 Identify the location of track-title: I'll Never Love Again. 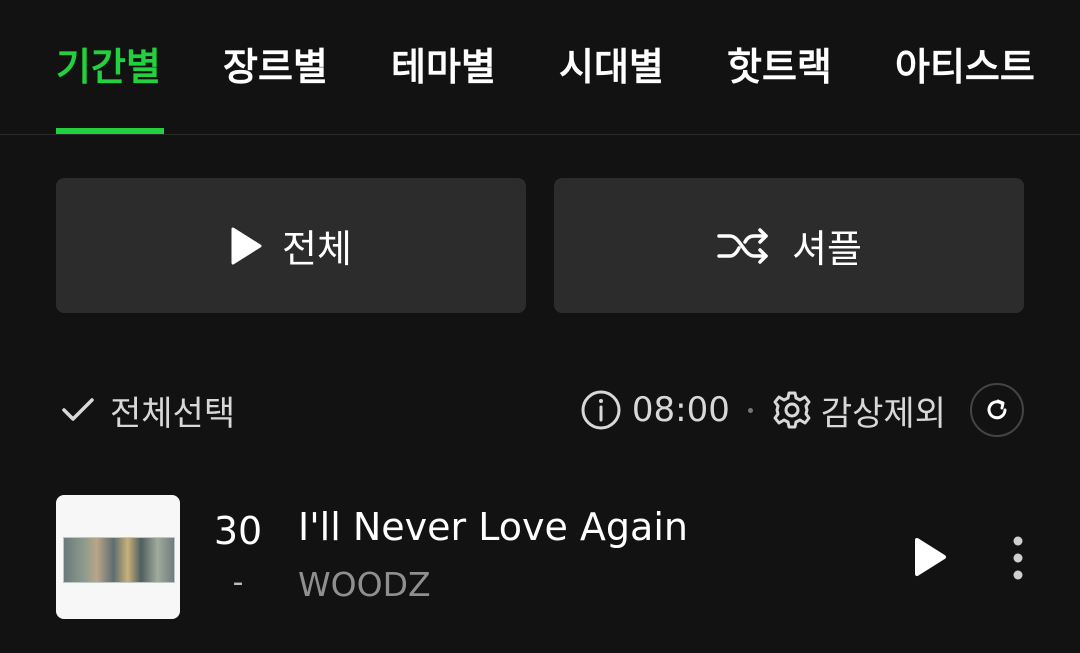
(493, 527).